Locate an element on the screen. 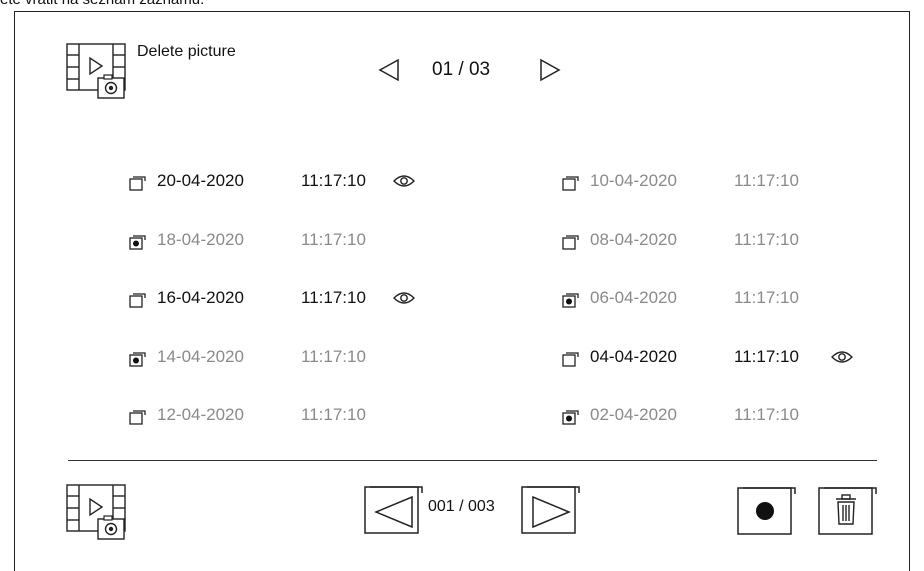  footer-next-button is located at coordinates (551, 509).